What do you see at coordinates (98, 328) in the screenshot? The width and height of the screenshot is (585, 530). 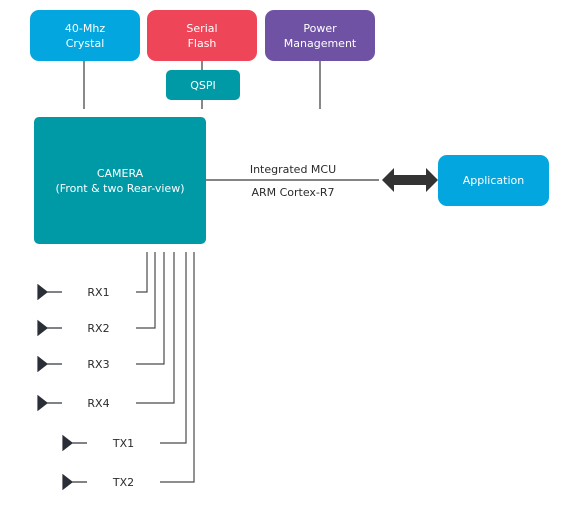 I see `rx2-block: RX2` at bounding box center [98, 328].